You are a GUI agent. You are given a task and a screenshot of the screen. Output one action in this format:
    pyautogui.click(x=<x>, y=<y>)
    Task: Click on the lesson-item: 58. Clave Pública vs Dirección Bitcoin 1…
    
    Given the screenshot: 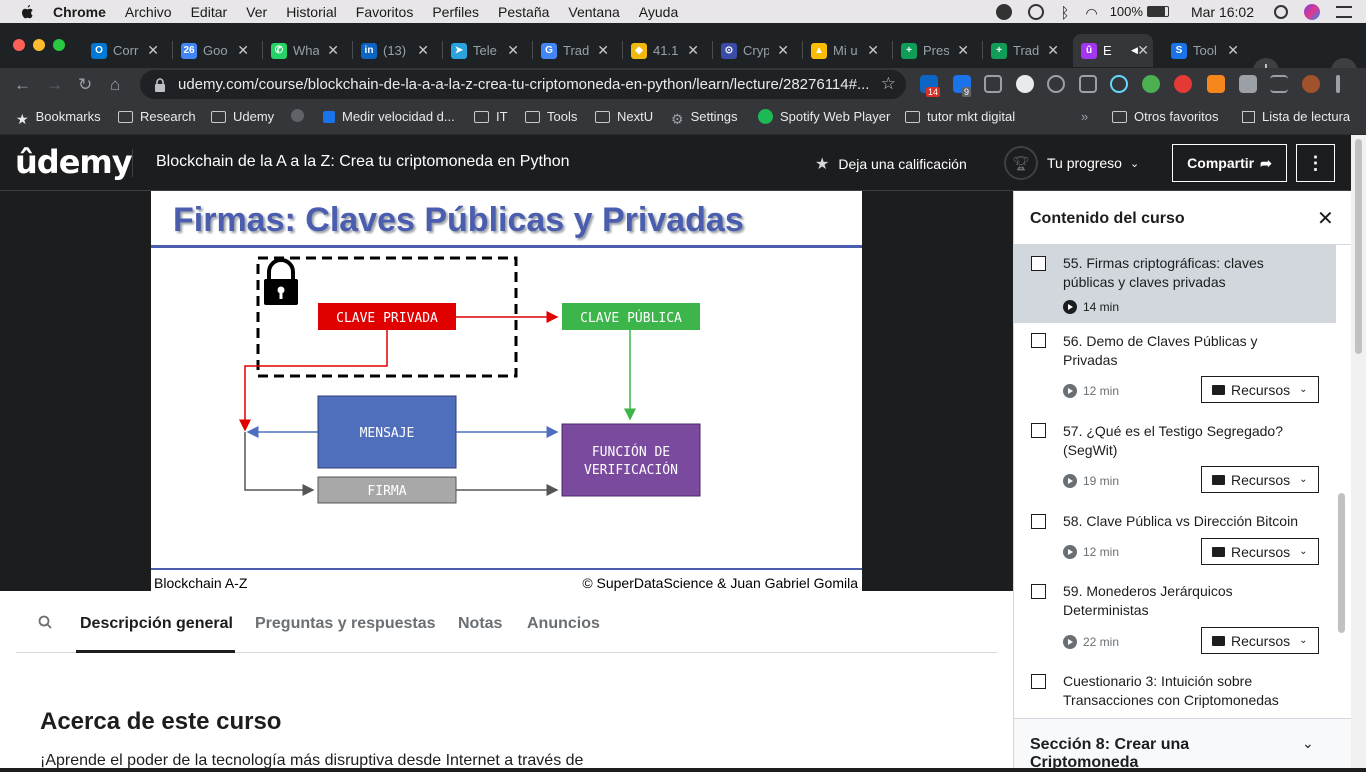 What is the action you would take?
    pyautogui.click(x=1175, y=538)
    